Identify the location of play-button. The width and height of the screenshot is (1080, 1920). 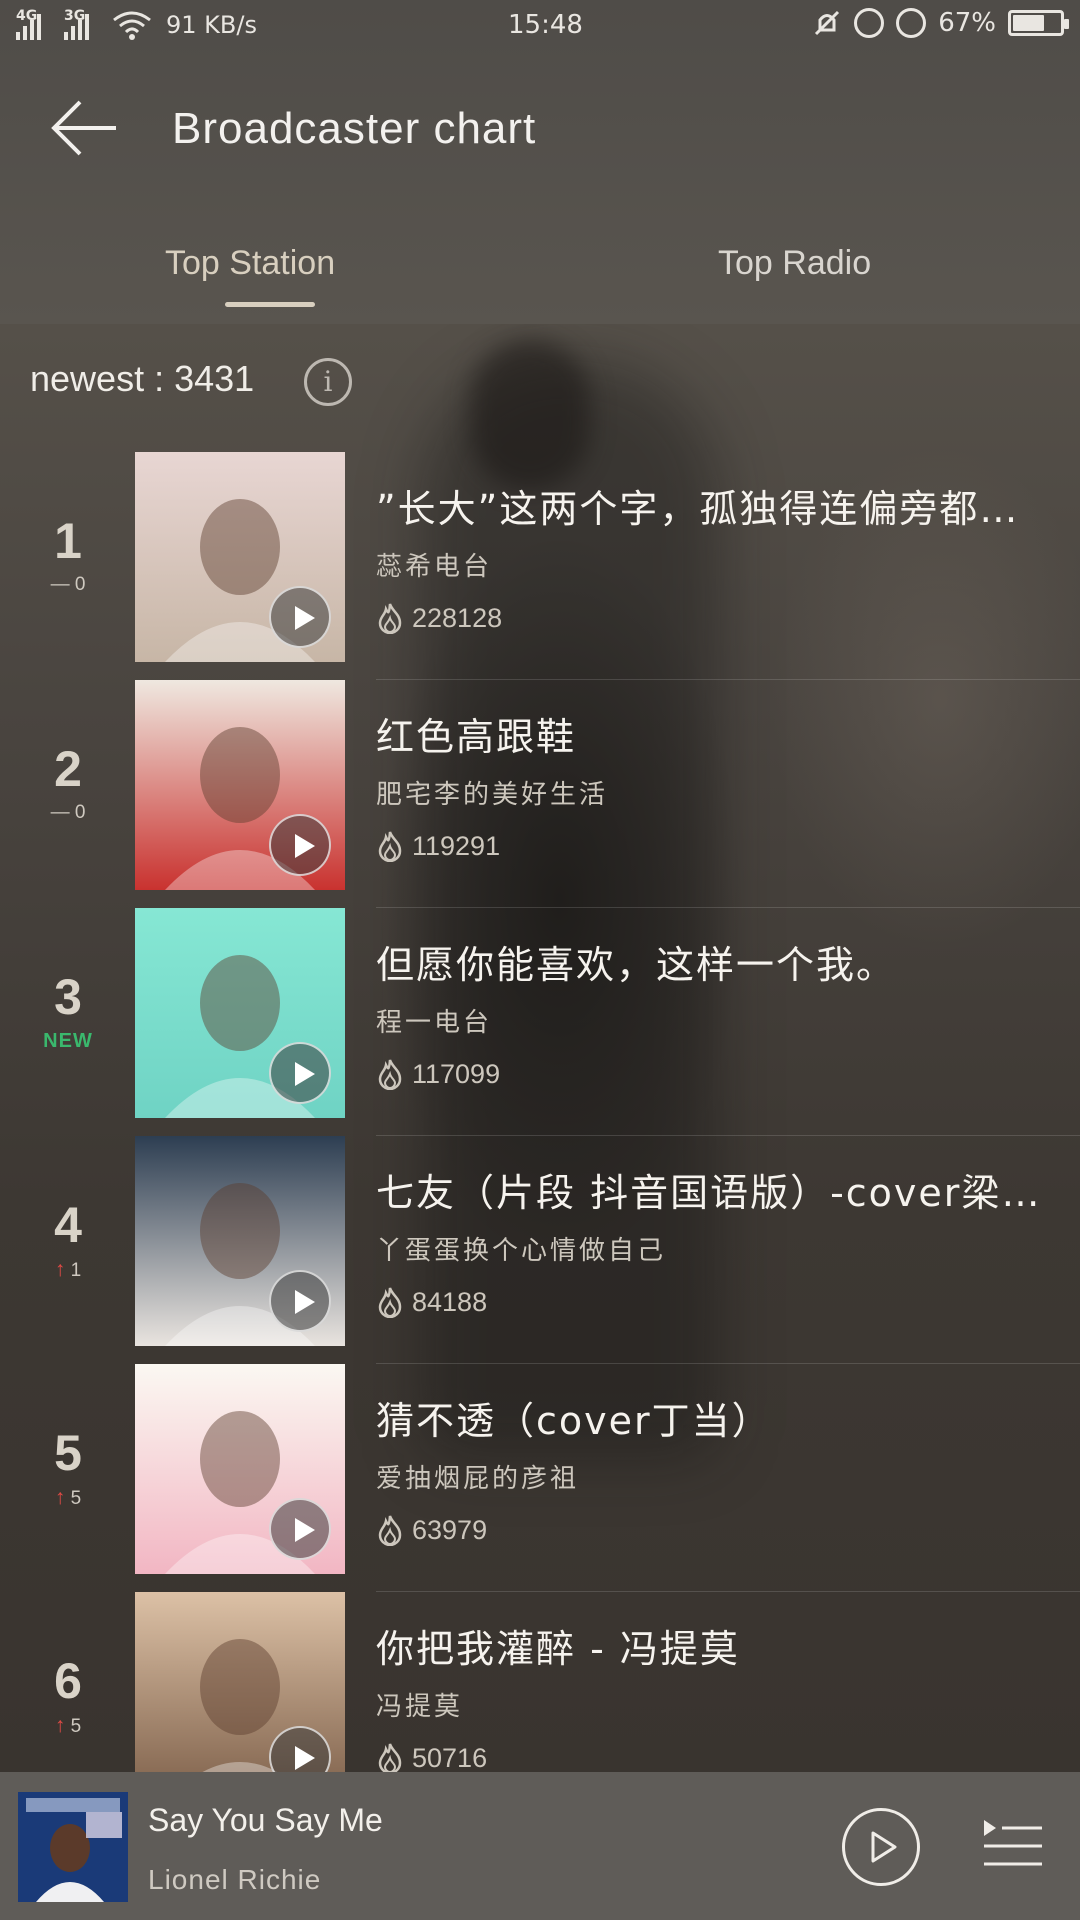
(881, 1847).